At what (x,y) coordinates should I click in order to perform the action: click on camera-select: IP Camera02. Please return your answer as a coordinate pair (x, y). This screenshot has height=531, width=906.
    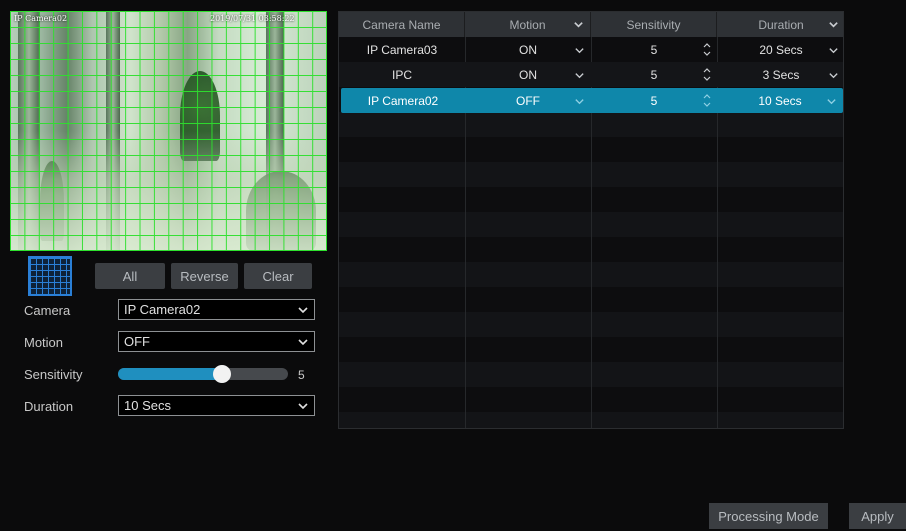
    Looking at the image, I should click on (216, 309).